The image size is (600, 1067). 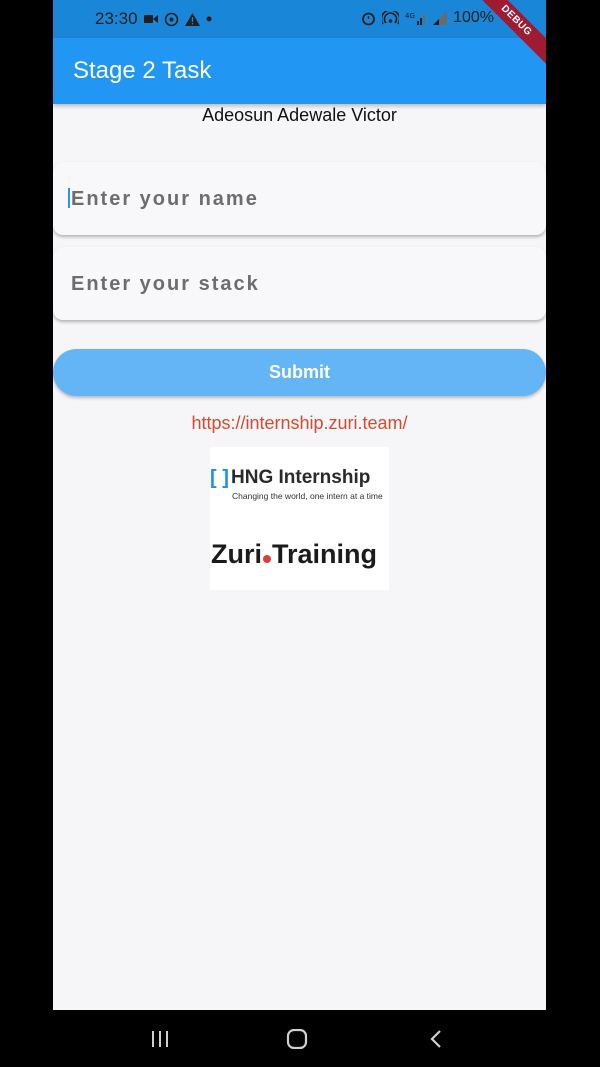 What do you see at coordinates (142, 70) in the screenshot?
I see `app-bar-title: Stage 2 Task` at bounding box center [142, 70].